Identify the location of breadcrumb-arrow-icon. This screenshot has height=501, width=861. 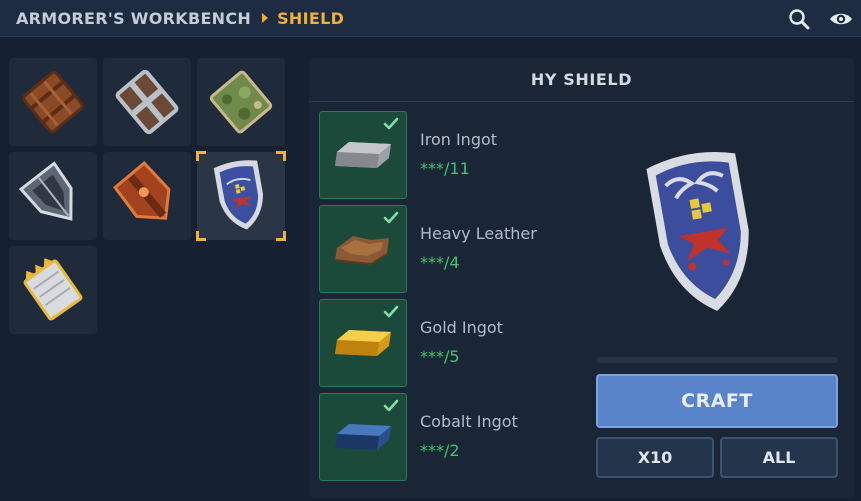
(265, 18).